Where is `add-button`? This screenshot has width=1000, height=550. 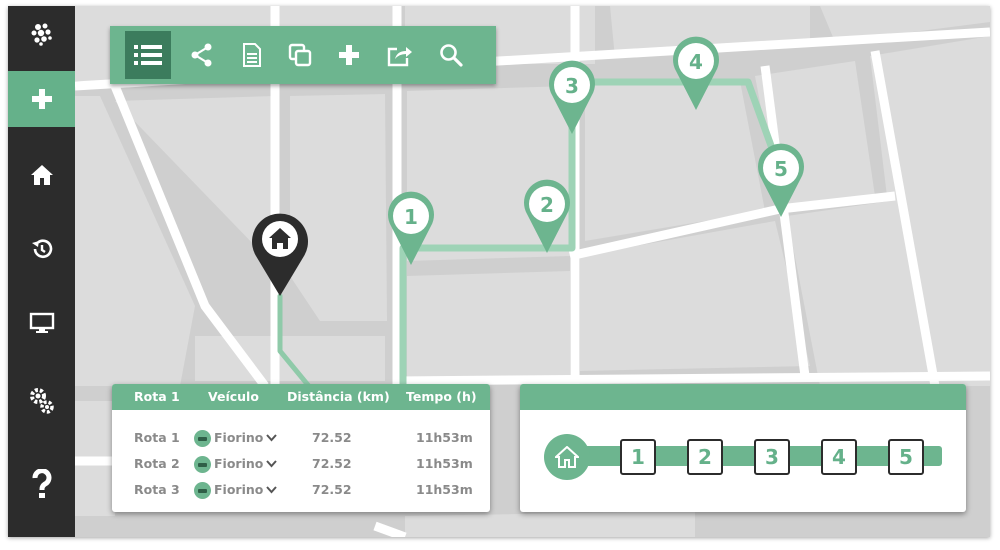
add-button is located at coordinates (349, 55).